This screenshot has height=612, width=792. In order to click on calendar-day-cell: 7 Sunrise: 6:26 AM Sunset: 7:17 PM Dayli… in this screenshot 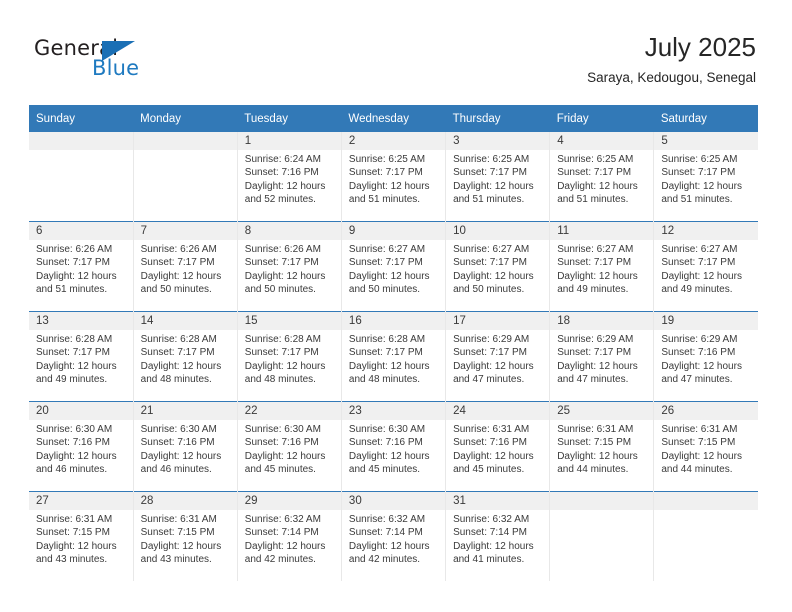, I will do `click(185, 266)`.